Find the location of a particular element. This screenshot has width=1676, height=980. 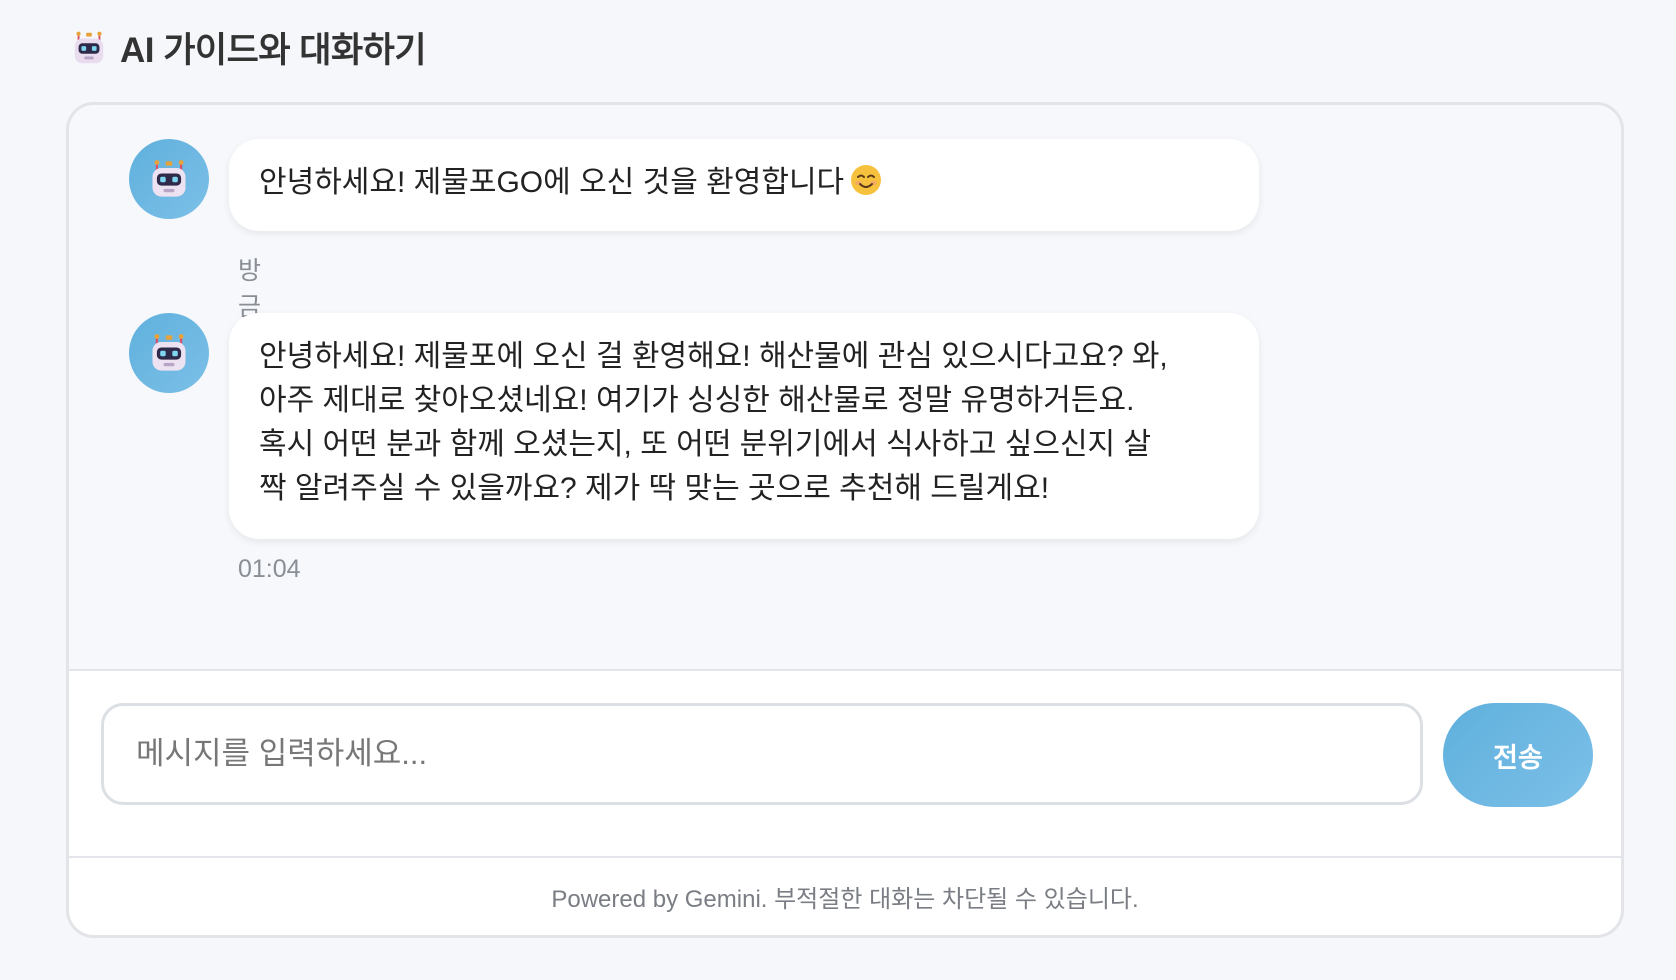

page-header: AI 가이드와 대화하기 is located at coordinates (248, 47).